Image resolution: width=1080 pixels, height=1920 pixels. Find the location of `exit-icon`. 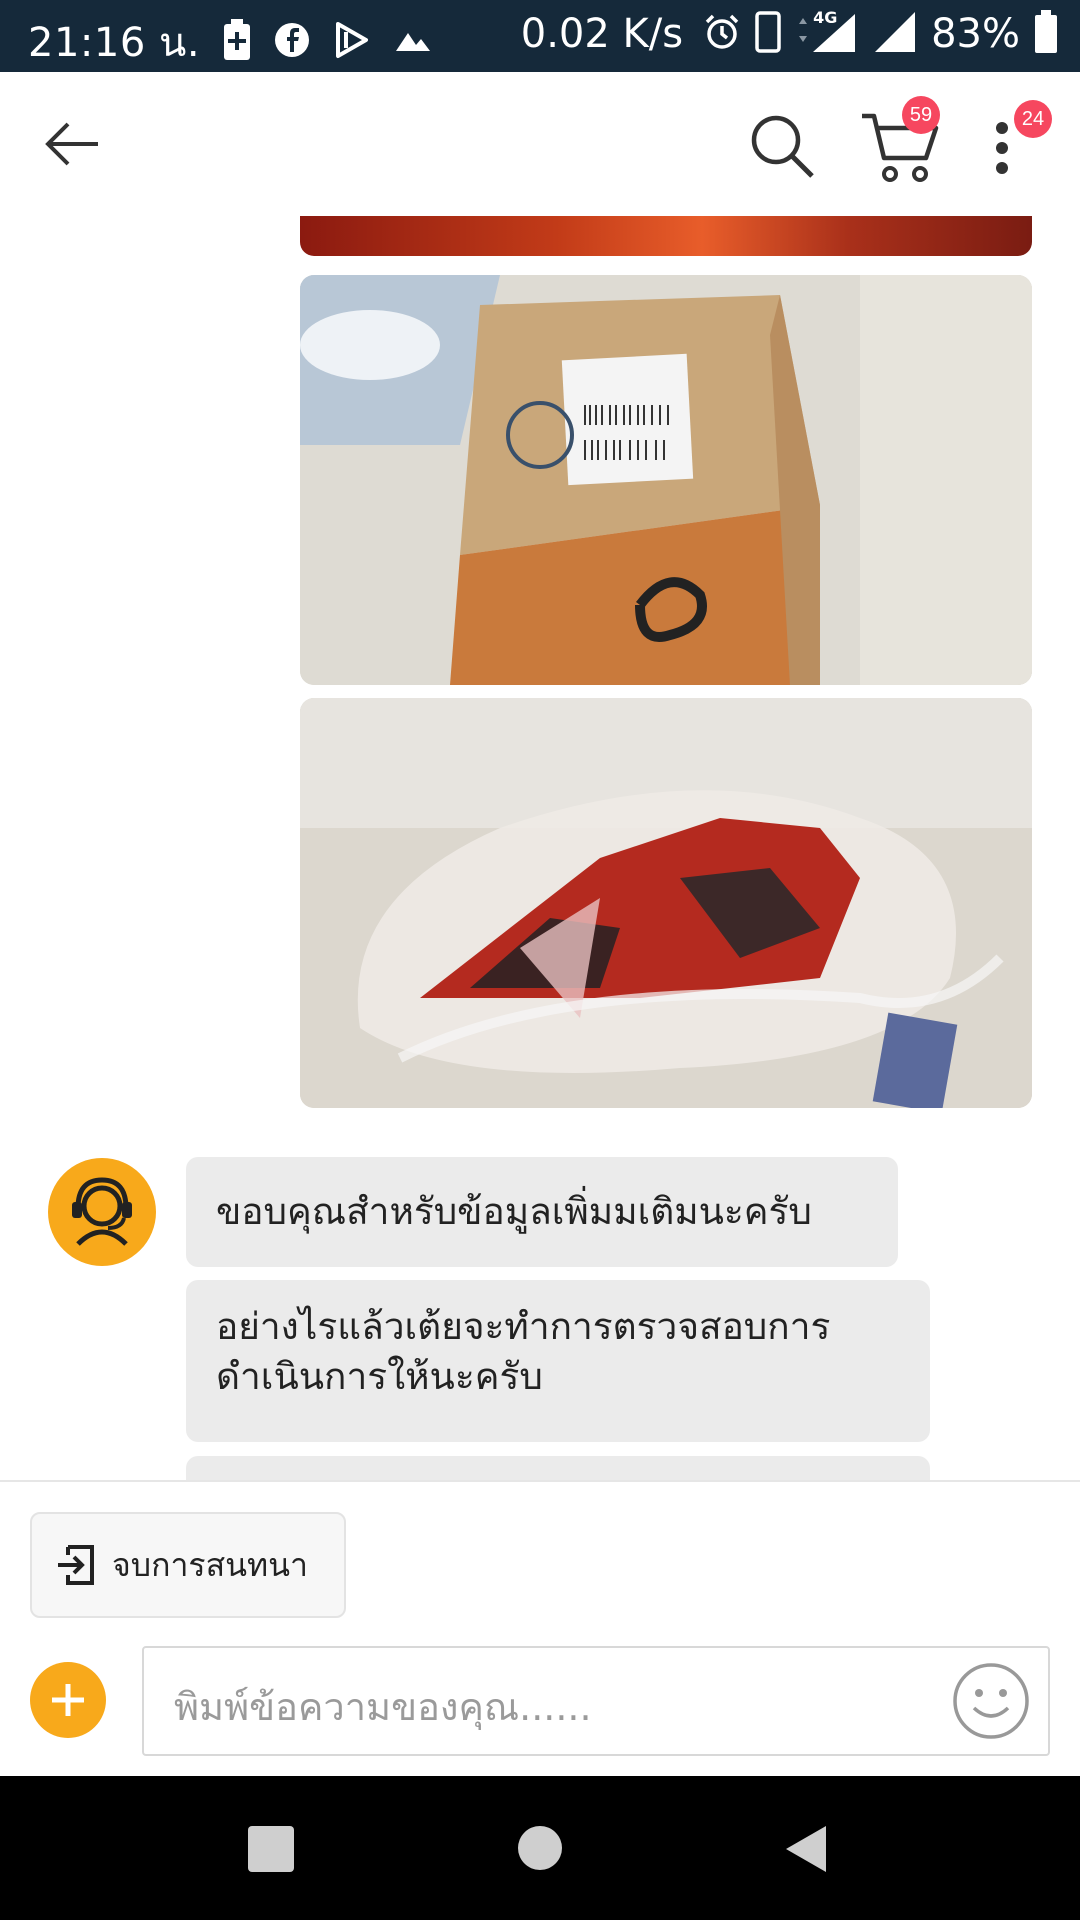

exit-icon is located at coordinates (76, 1565).